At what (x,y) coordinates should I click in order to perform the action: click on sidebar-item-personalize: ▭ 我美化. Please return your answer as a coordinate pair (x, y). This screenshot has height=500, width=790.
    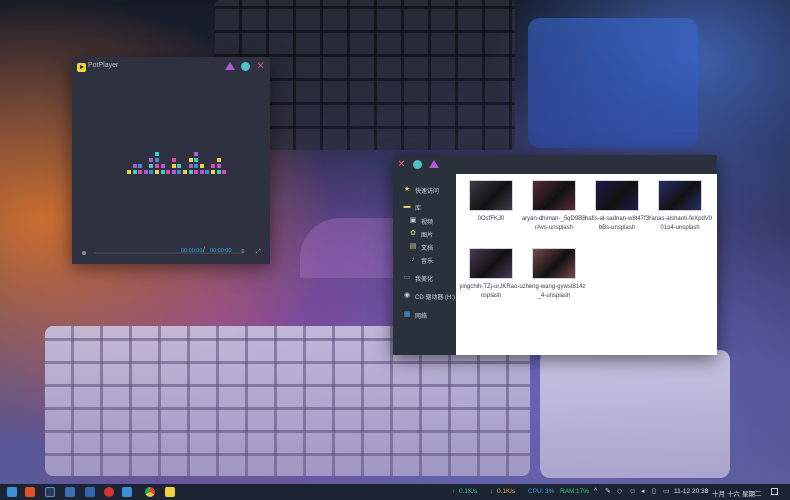
    Looking at the image, I should click on (418, 278).